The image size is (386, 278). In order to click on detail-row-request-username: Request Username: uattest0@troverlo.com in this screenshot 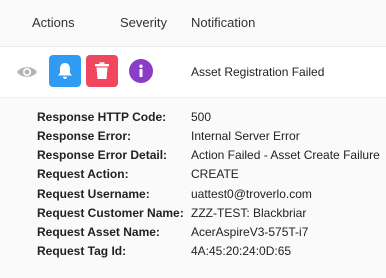, I will do `click(193, 196)`.